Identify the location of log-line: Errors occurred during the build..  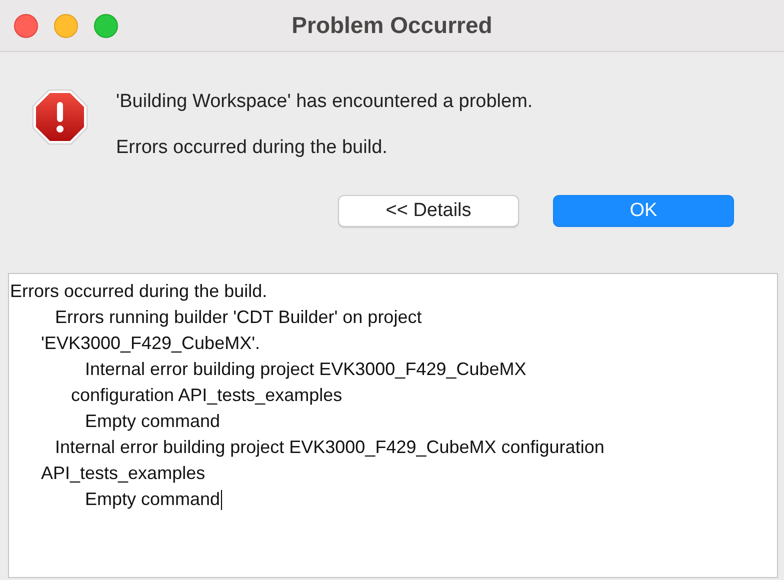
(139, 291).